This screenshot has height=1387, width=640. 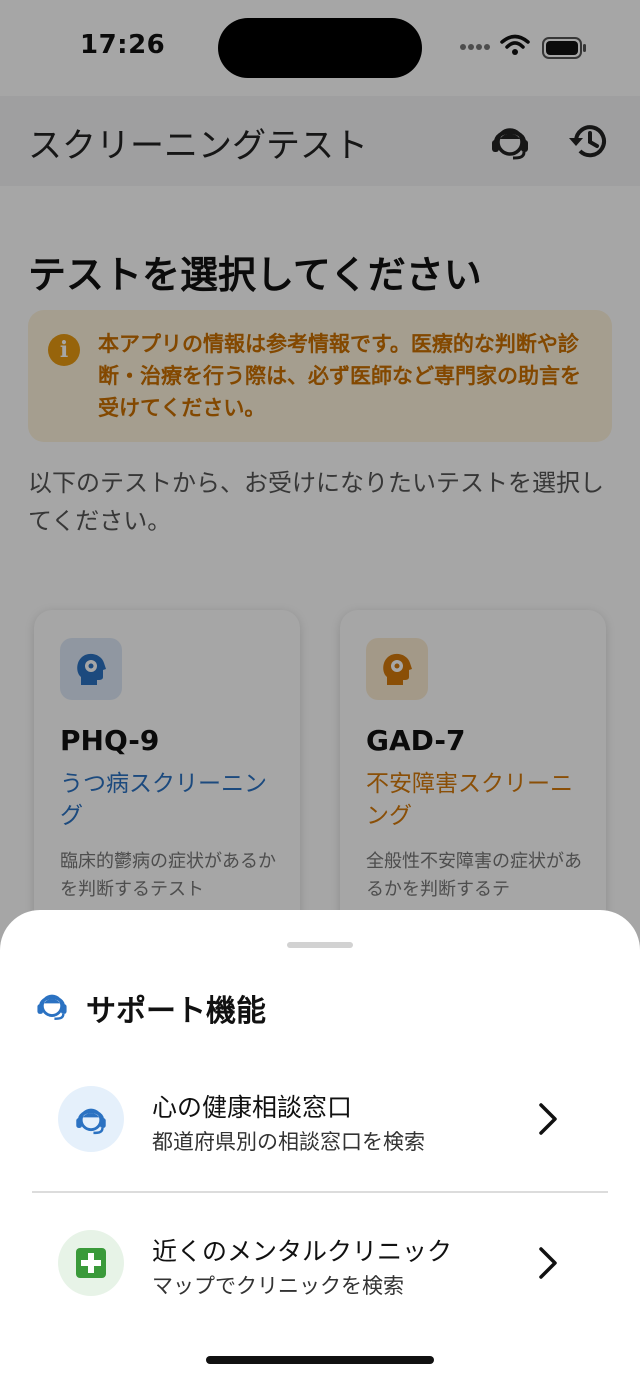 What do you see at coordinates (278, 1286) in the screenshot?
I see `row-sublabel: マップでクリニックを検索` at bounding box center [278, 1286].